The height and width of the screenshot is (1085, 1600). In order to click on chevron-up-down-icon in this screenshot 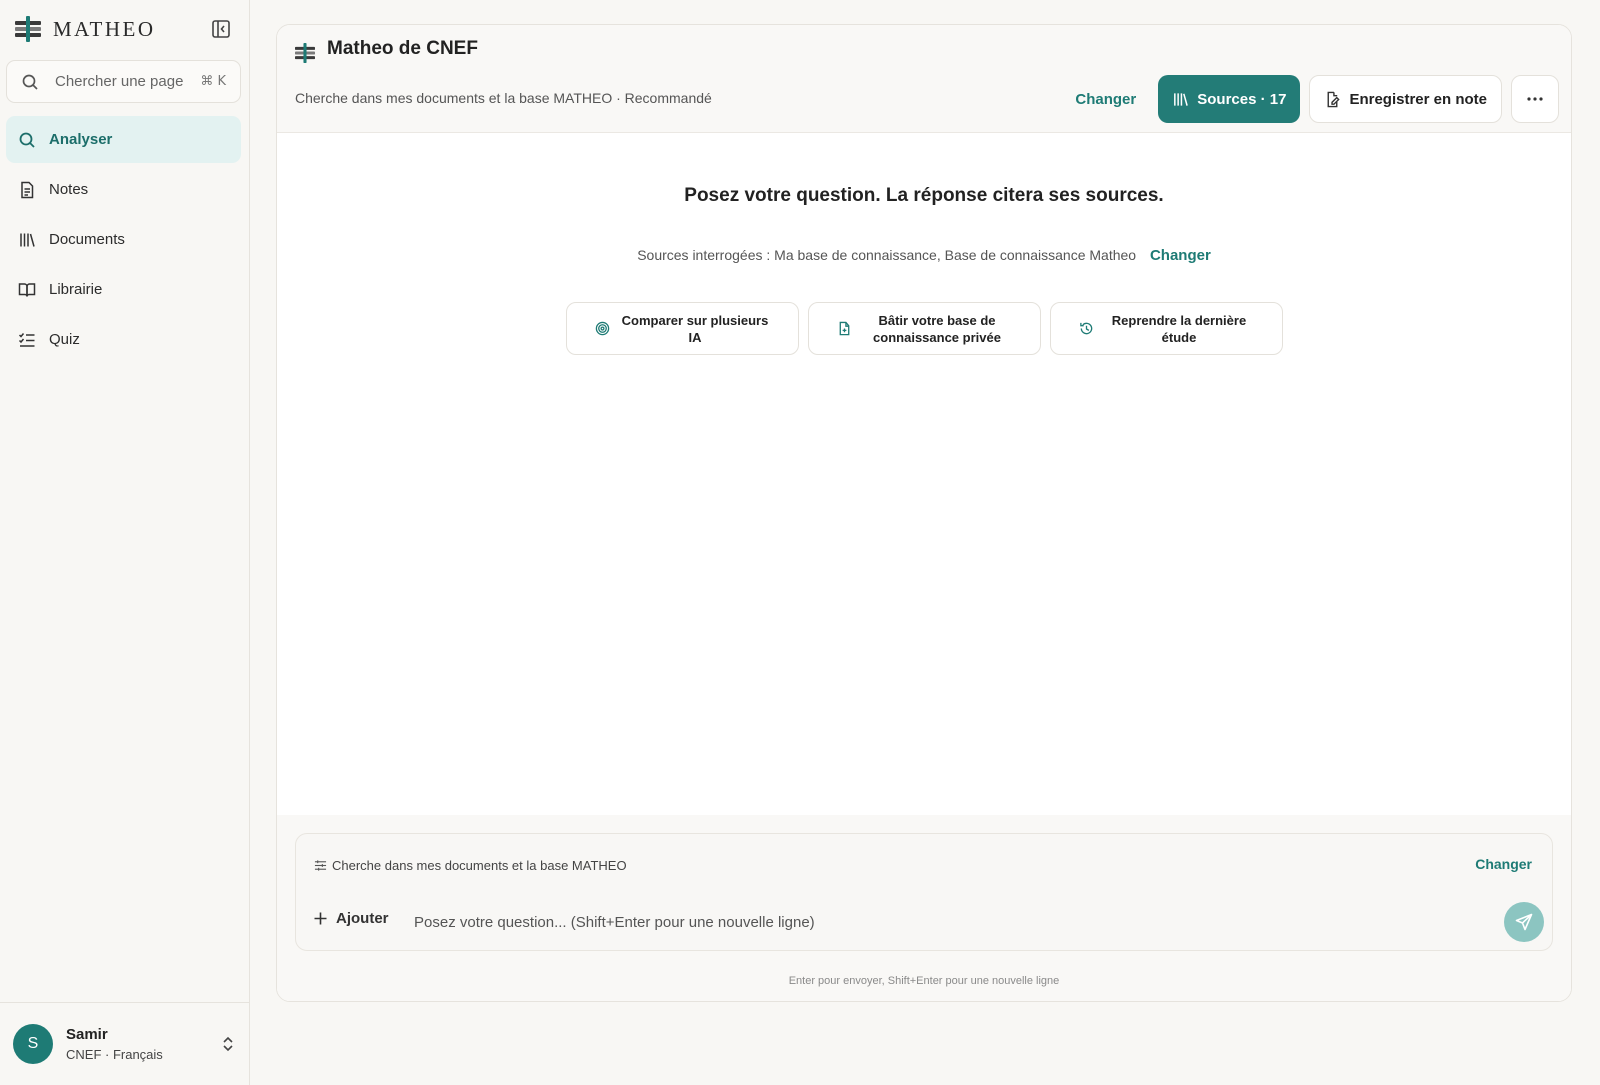, I will do `click(228, 1044)`.